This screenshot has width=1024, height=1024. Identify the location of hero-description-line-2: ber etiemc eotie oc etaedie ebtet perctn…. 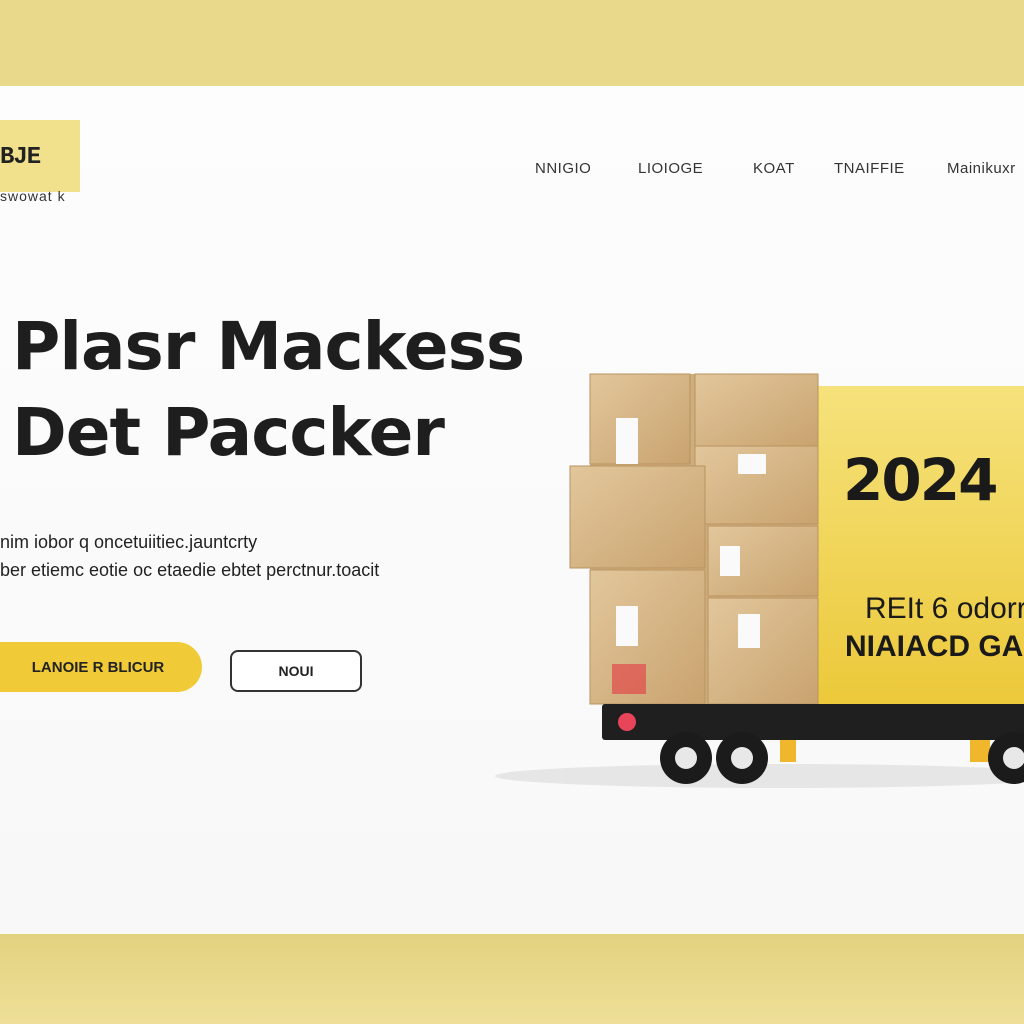
(190, 570).